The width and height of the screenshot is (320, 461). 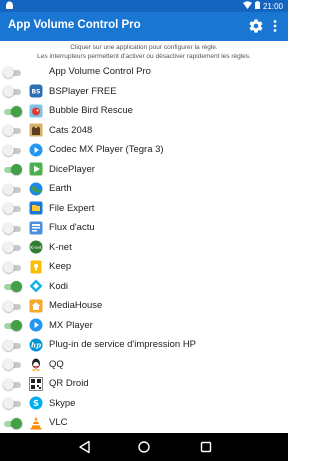 What do you see at coordinates (58, 423) in the screenshot?
I see `app-name: VLC` at bounding box center [58, 423].